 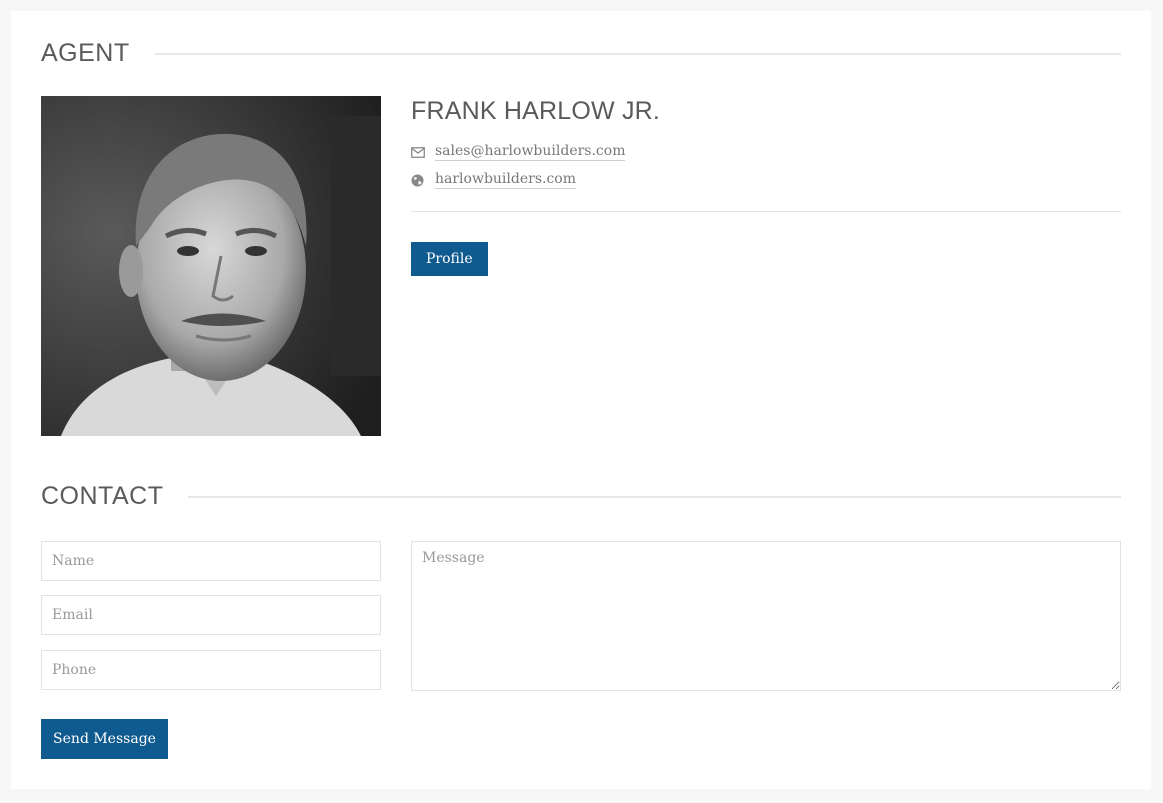 What do you see at coordinates (85, 53) in the screenshot?
I see `agent-section-title: AGENT` at bounding box center [85, 53].